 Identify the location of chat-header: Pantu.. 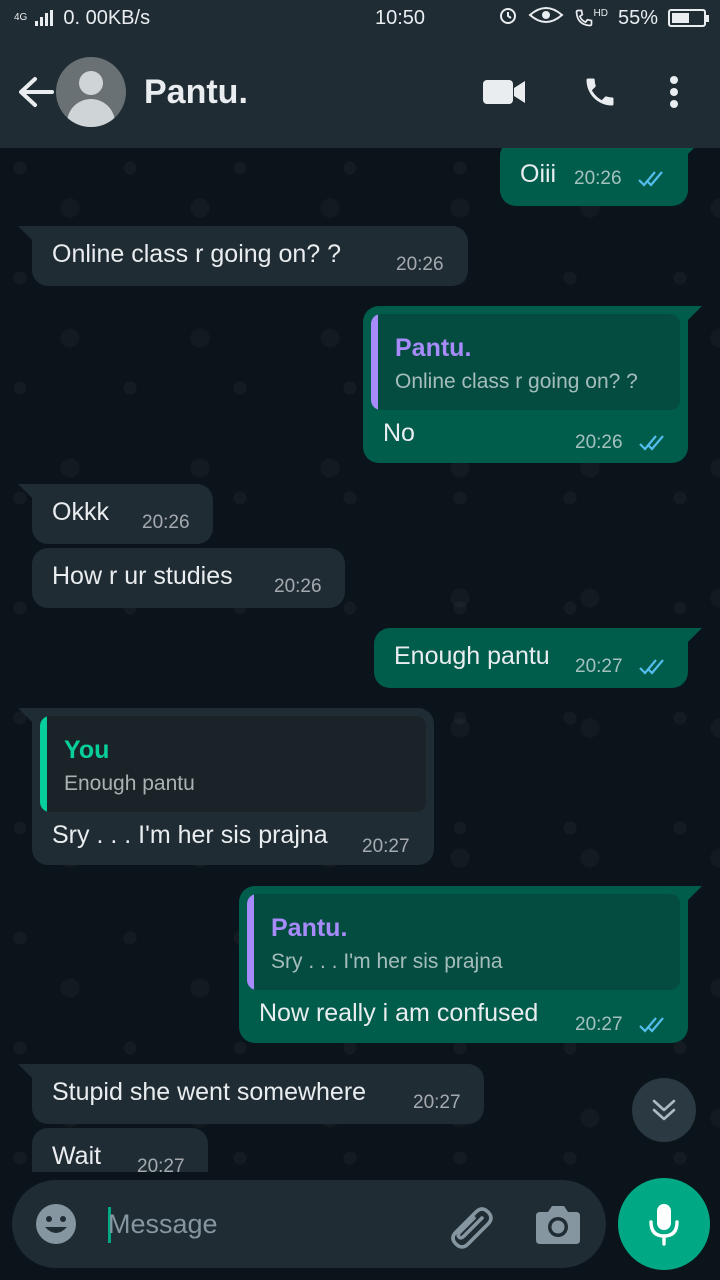
(360, 92).